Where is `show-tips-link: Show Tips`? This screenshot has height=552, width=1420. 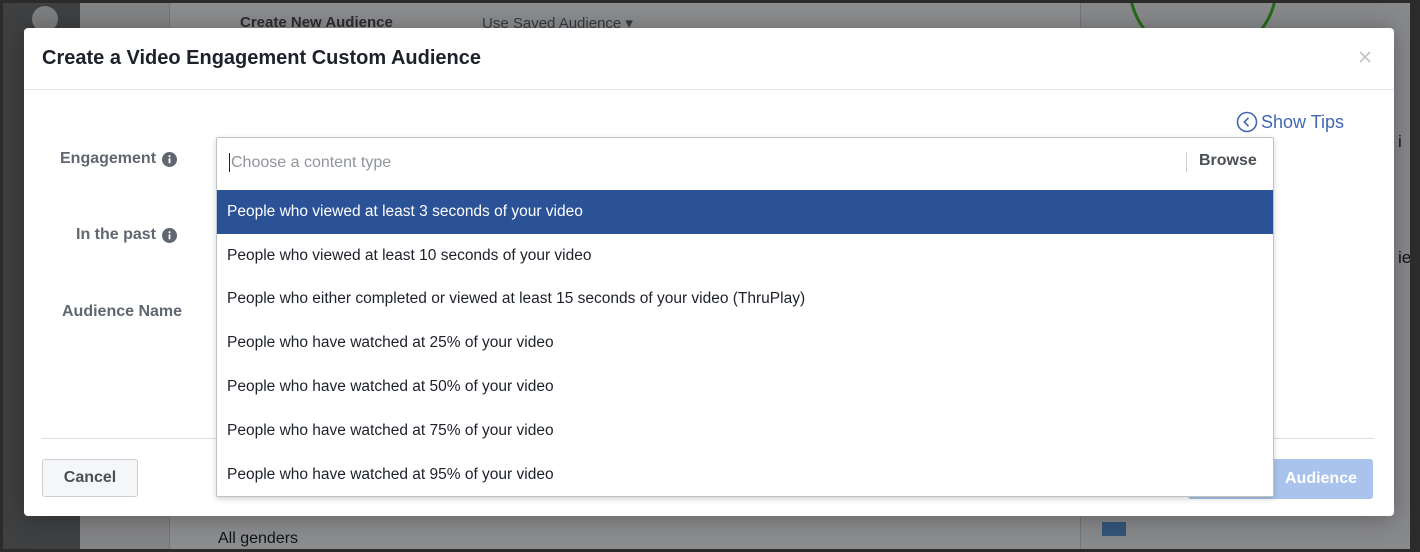 show-tips-link: Show Tips is located at coordinates (1290, 122).